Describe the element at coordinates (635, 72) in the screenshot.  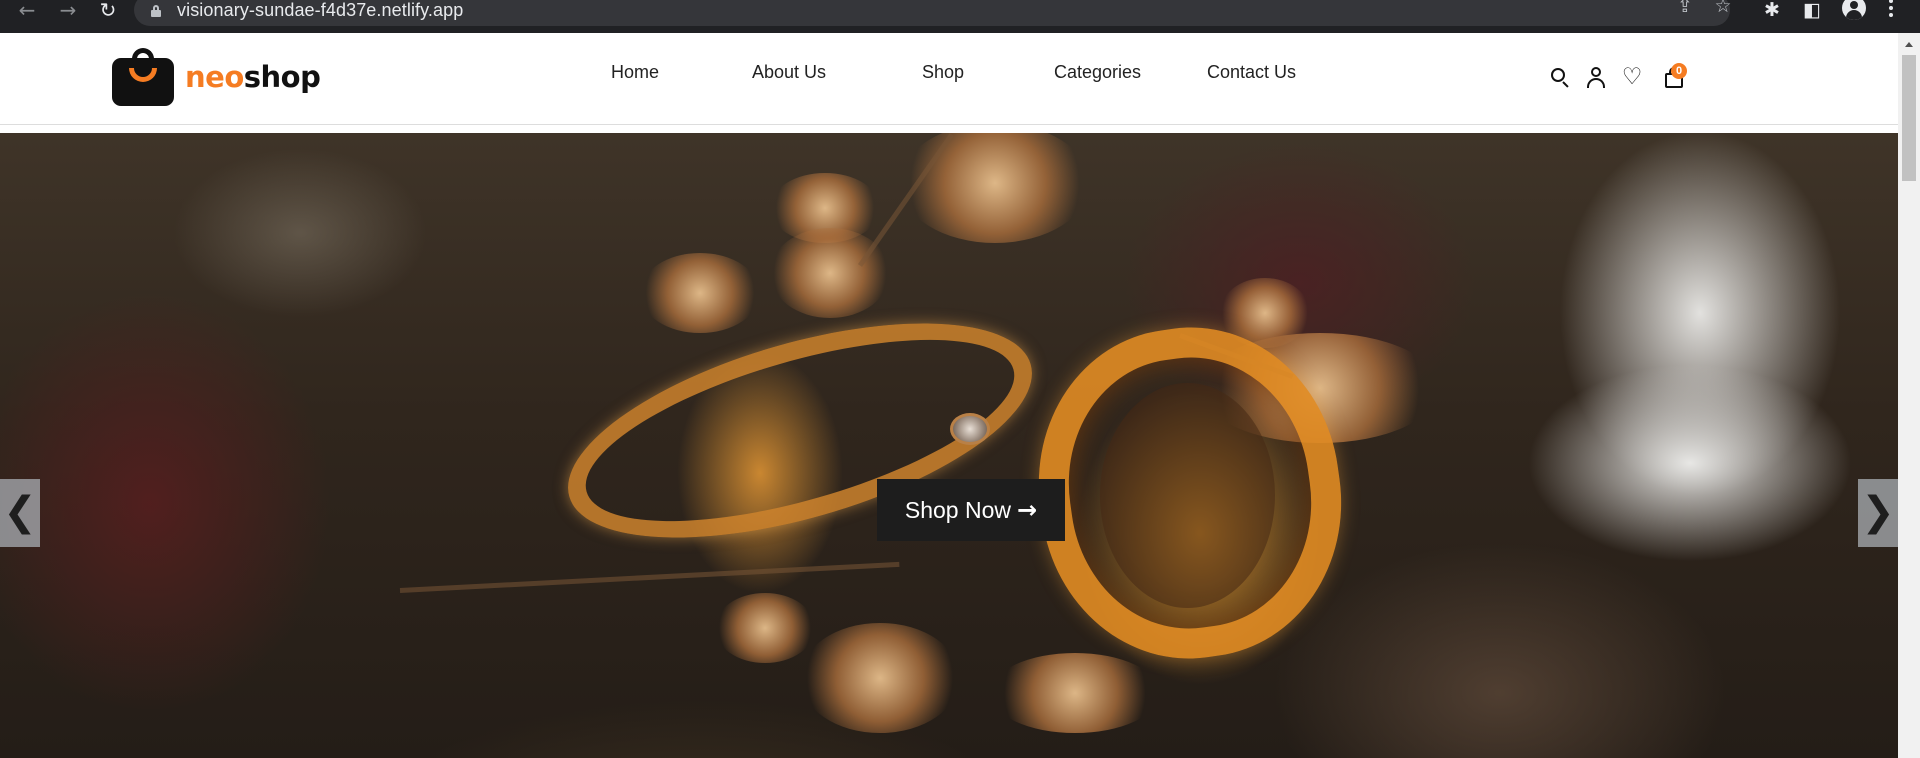
I see `nav-home: Home` at that location.